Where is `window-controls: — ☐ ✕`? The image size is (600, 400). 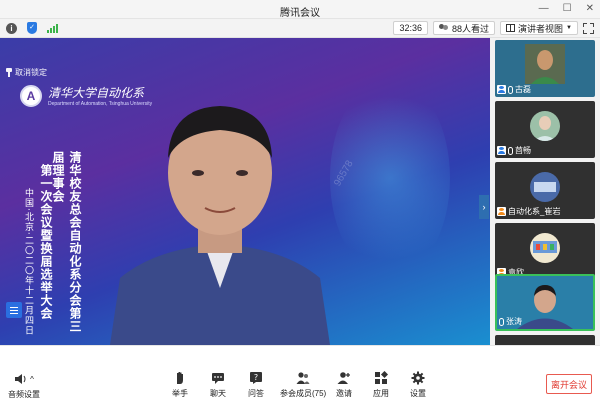 window-controls: — ☐ ✕ is located at coordinates (566, 9).